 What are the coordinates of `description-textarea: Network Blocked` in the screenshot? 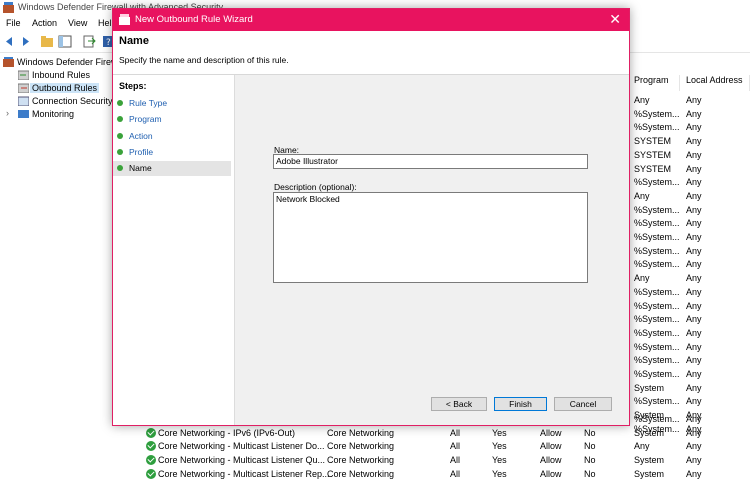 It's located at (430, 237).